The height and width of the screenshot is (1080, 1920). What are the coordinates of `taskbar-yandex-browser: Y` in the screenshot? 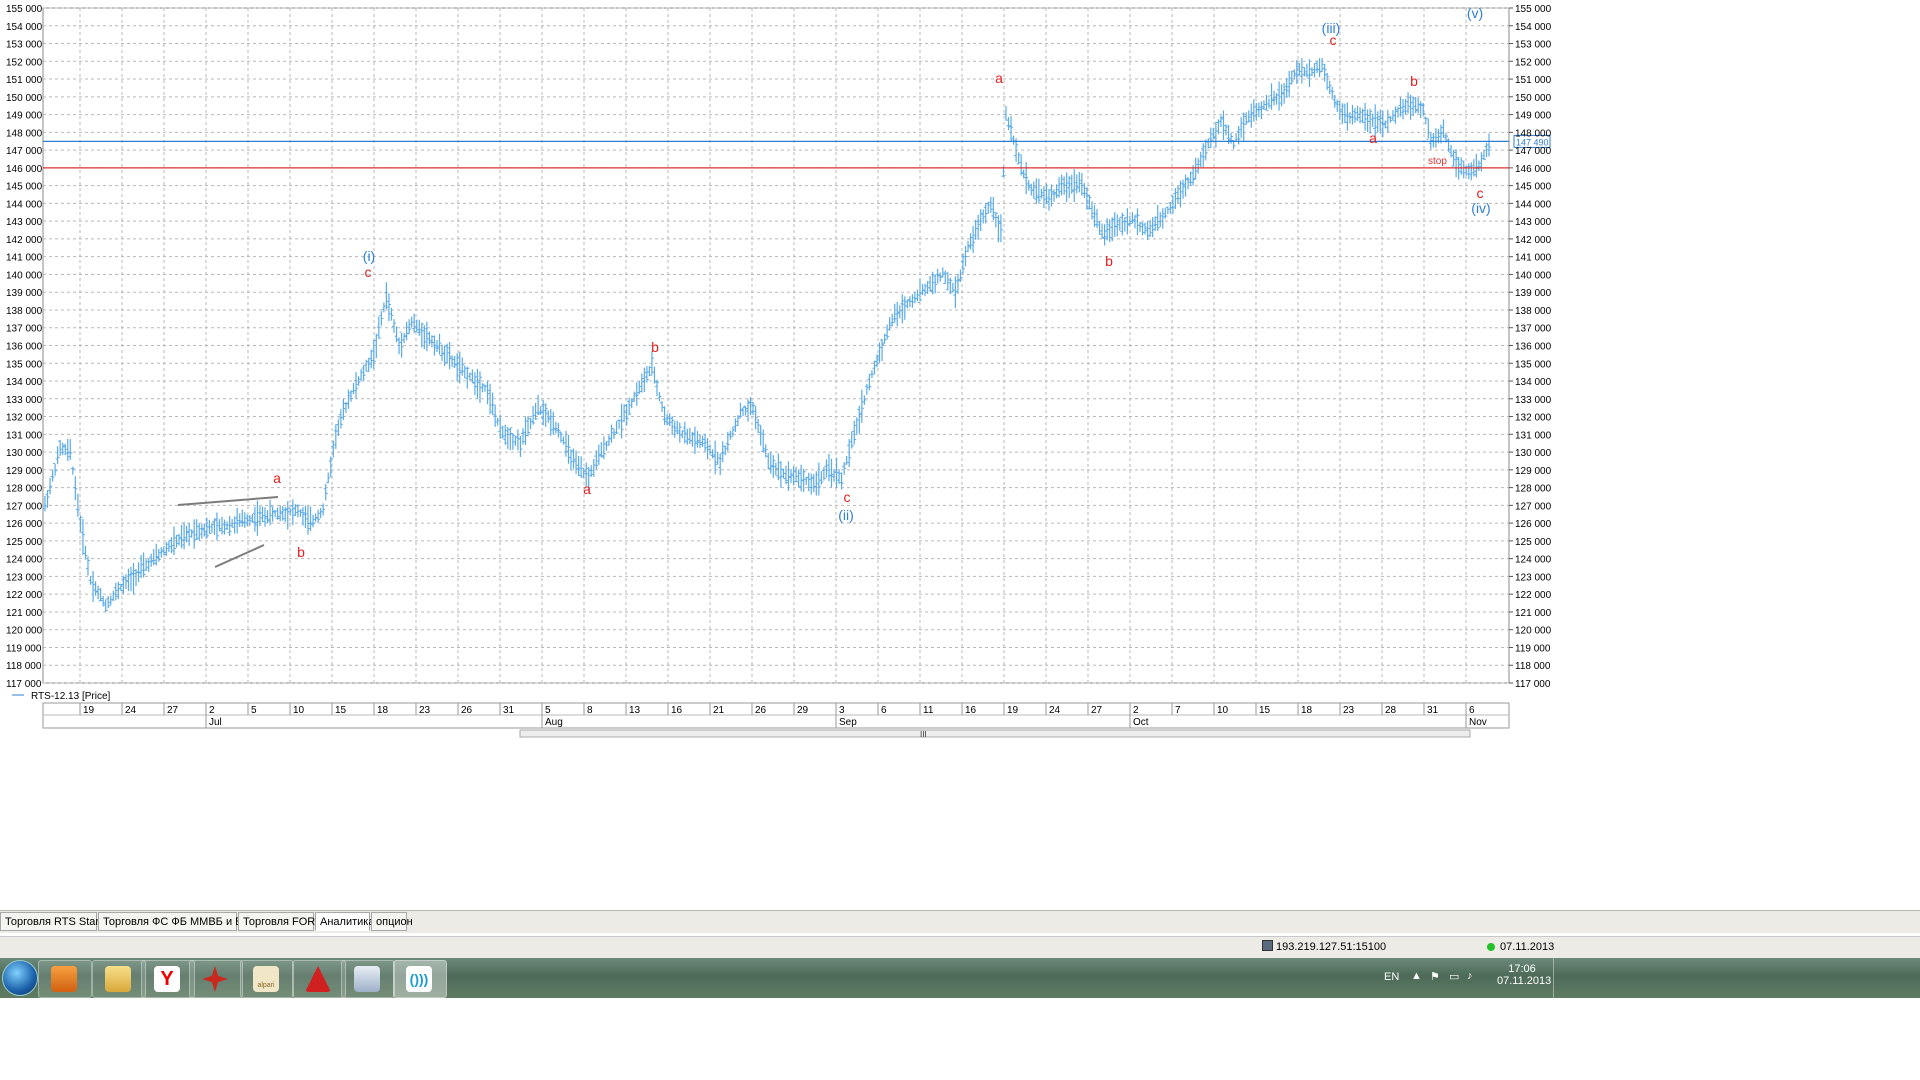 It's located at (168, 979).